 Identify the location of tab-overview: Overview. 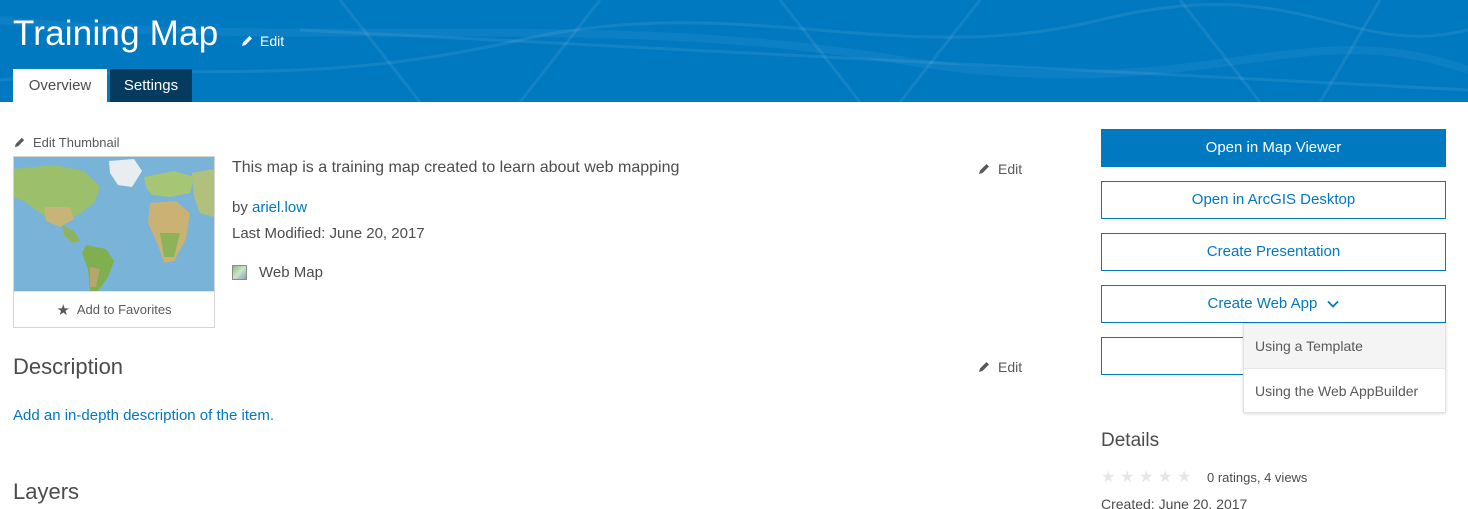
(60, 85).